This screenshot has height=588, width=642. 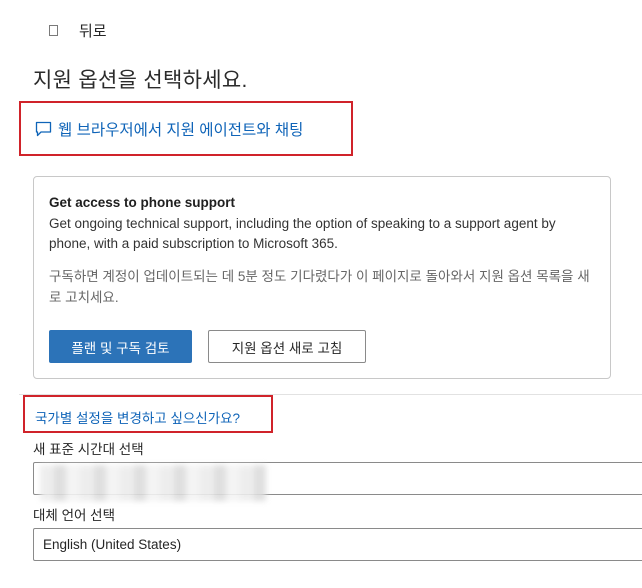 What do you see at coordinates (43, 129) in the screenshot?
I see `chat-bubble-icon` at bounding box center [43, 129].